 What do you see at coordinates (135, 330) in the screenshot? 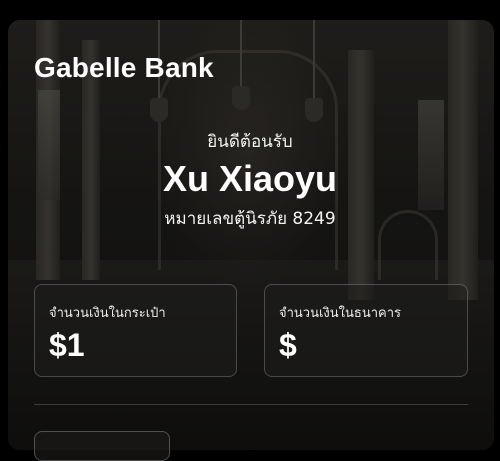
I see `wallet-balance-card: จำนวนเงินในกระเป๋า $1` at bounding box center [135, 330].